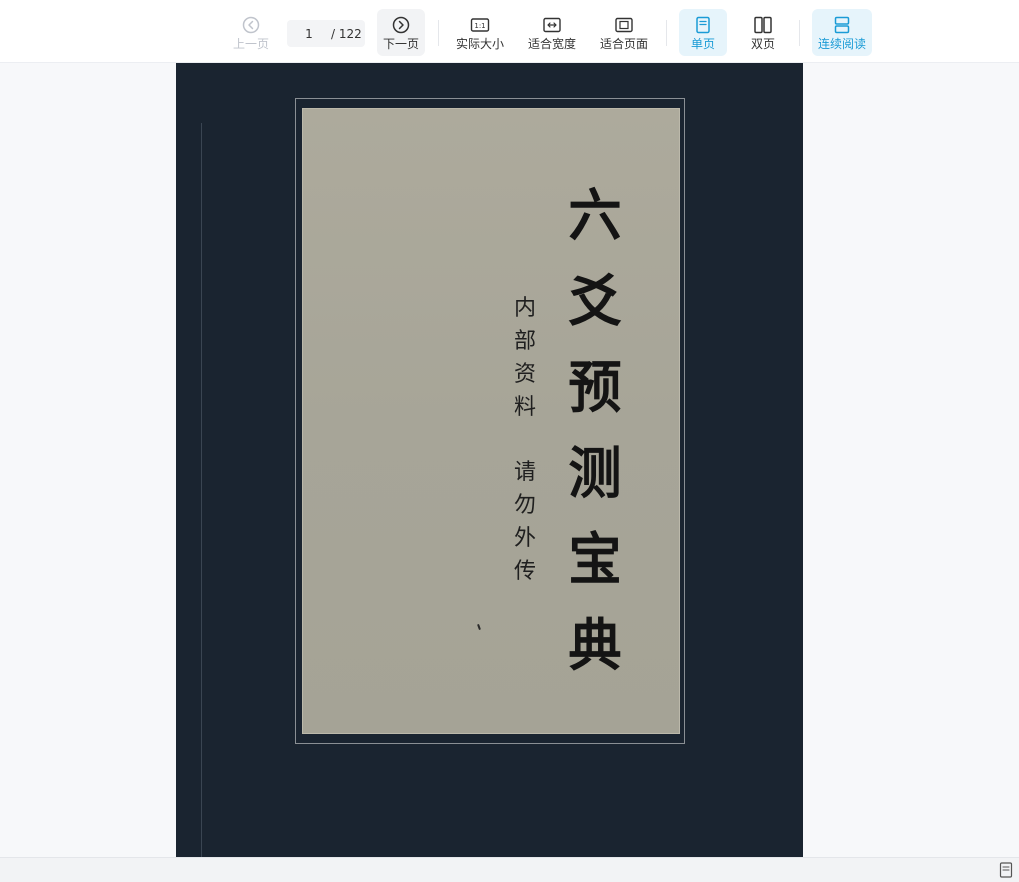 The width and height of the screenshot is (1019, 882). I want to click on current-page-input: 1, so click(309, 34).